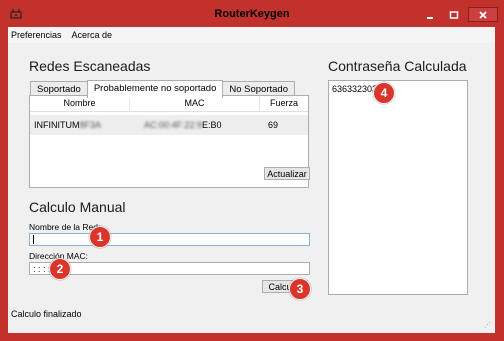 The width and height of the screenshot is (504, 341). I want to click on status-text: Calculo finalizado, so click(46, 314).